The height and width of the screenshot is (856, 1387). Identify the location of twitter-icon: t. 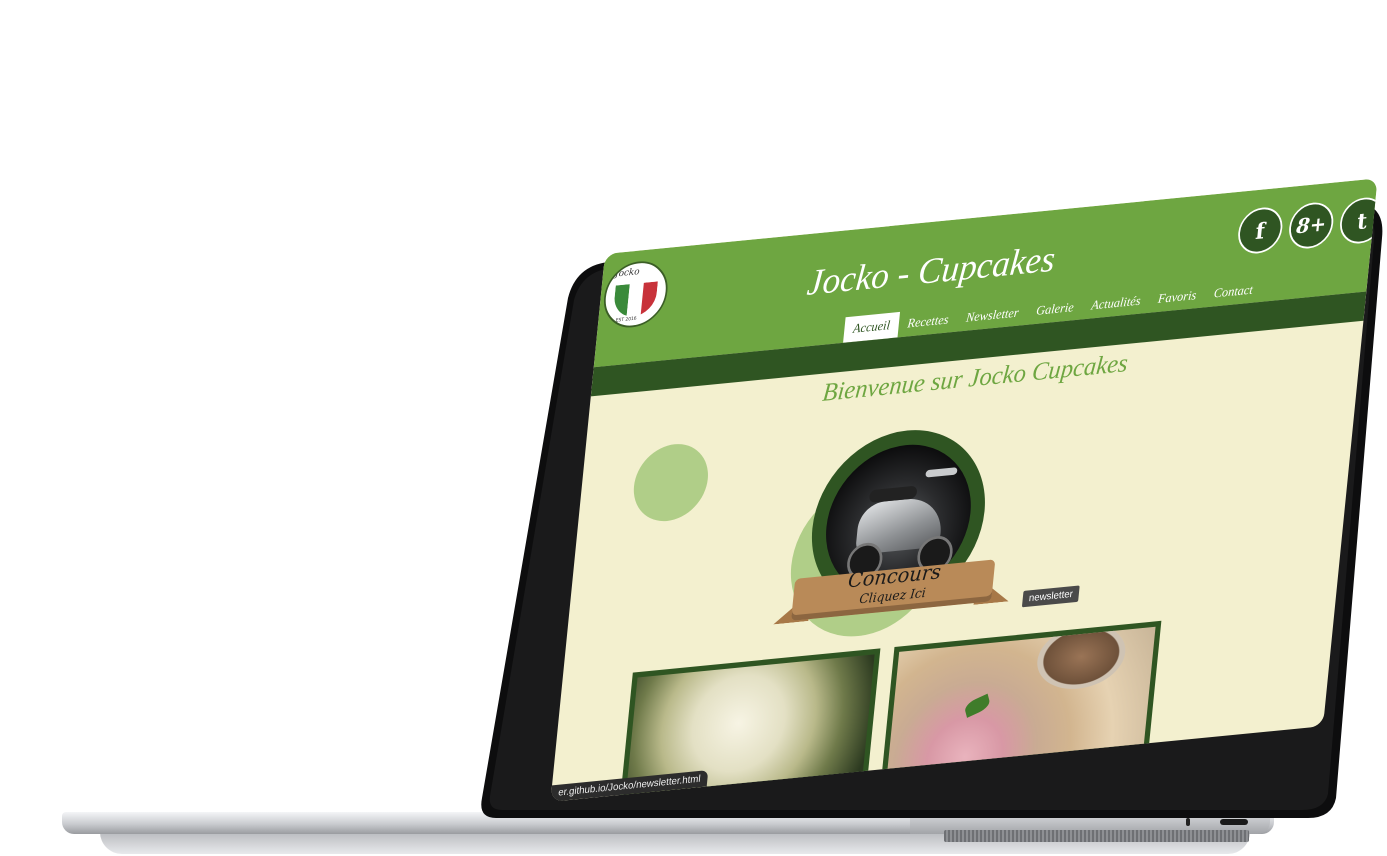
(1357, 220).